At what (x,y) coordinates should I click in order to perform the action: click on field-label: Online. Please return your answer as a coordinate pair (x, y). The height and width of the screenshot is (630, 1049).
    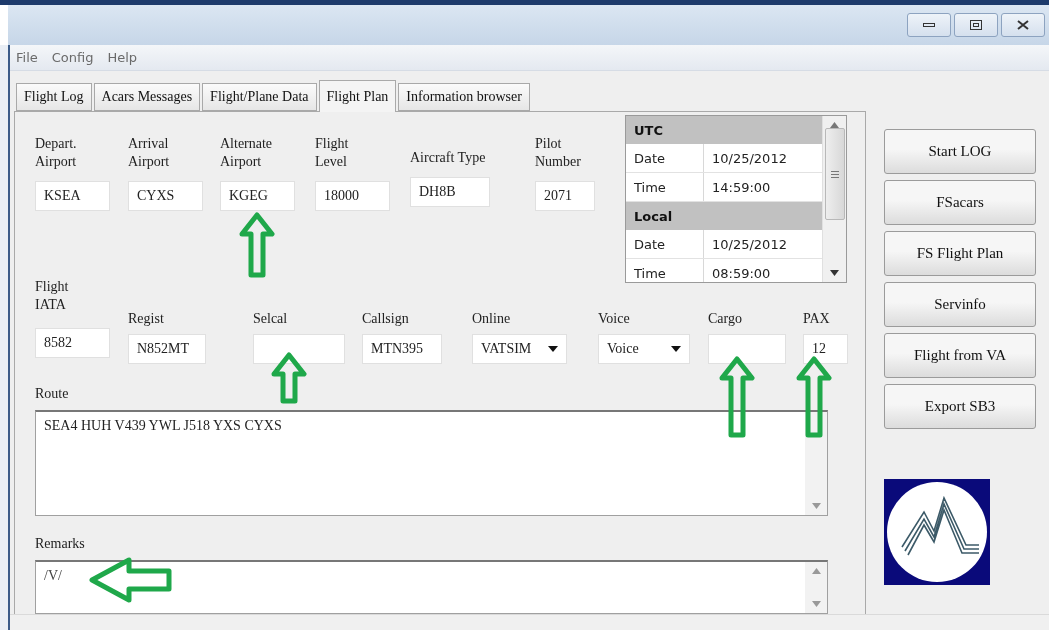
    Looking at the image, I should click on (492, 319).